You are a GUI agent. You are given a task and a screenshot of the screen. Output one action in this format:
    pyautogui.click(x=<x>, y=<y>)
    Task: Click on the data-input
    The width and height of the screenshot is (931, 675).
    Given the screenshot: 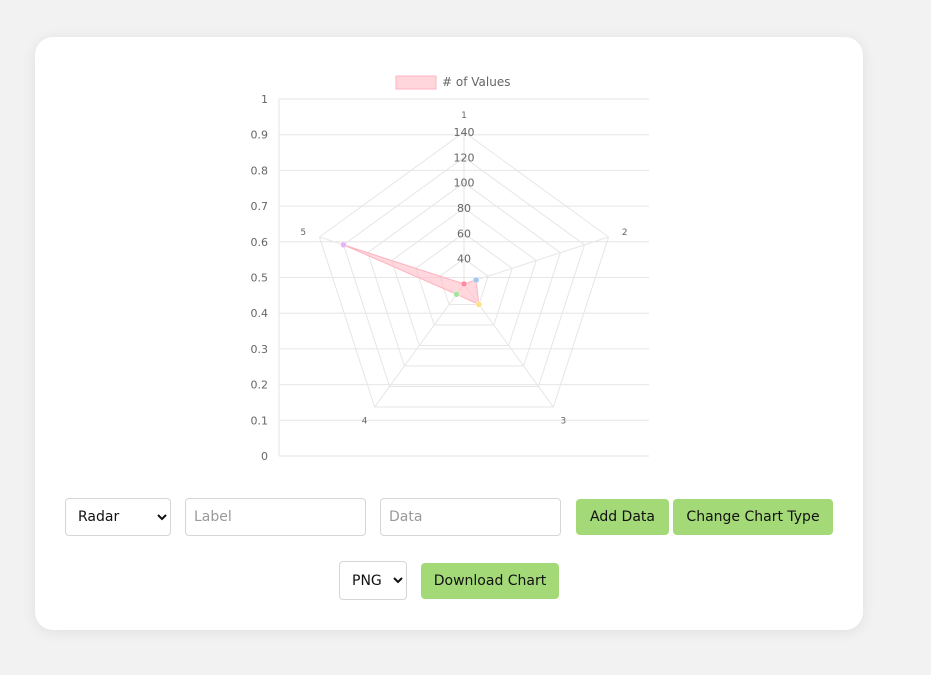 What is the action you would take?
    pyautogui.click(x=470, y=517)
    